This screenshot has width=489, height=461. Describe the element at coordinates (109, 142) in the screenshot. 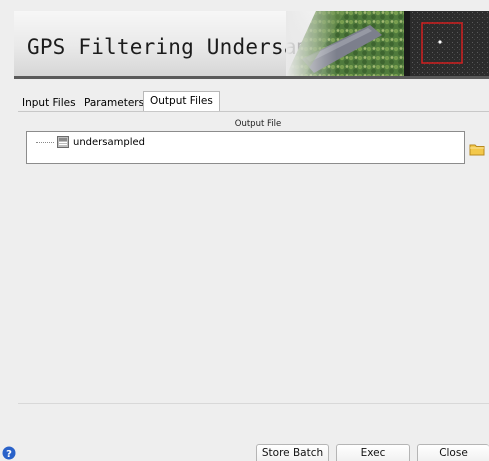

I see `tree-item-label: undersampled` at that location.